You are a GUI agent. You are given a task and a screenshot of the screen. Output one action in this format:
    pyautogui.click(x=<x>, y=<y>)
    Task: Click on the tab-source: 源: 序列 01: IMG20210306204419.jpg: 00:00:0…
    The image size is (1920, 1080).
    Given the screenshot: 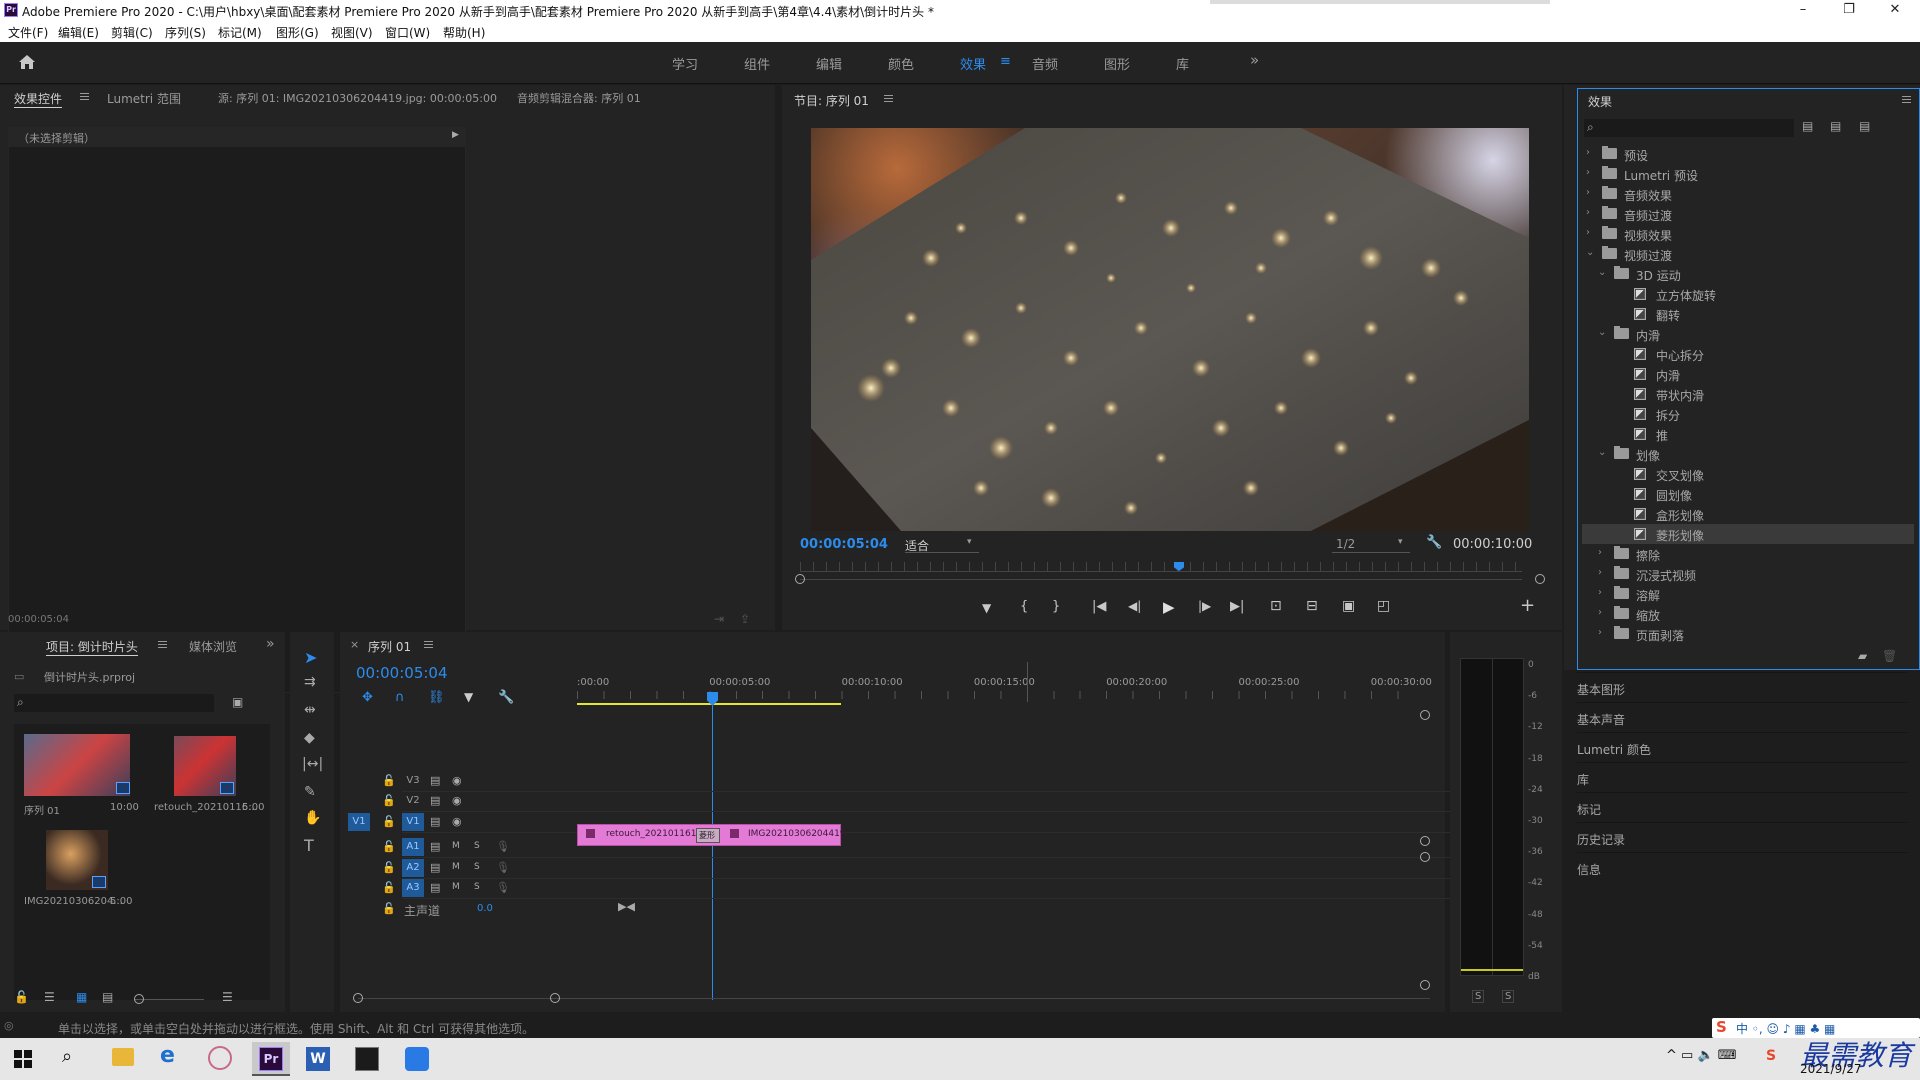 What is the action you would take?
    pyautogui.click(x=357, y=98)
    